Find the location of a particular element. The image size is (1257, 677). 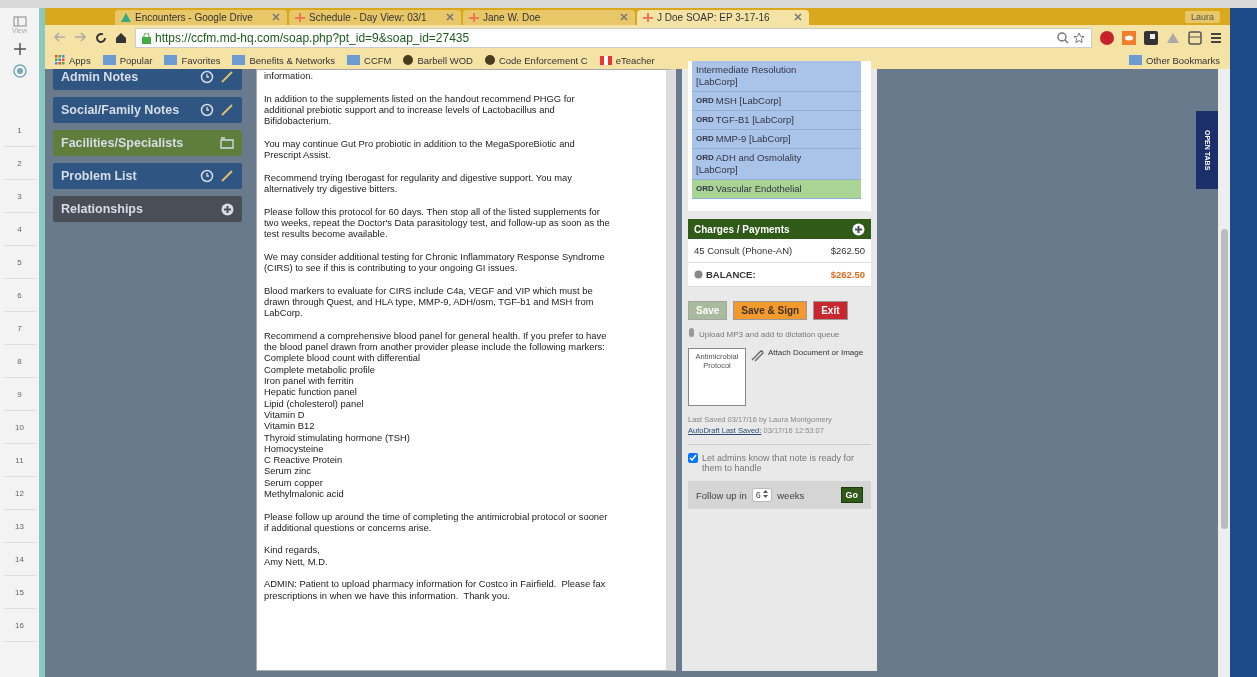

radio-icon is located at coordinates (19, 71).